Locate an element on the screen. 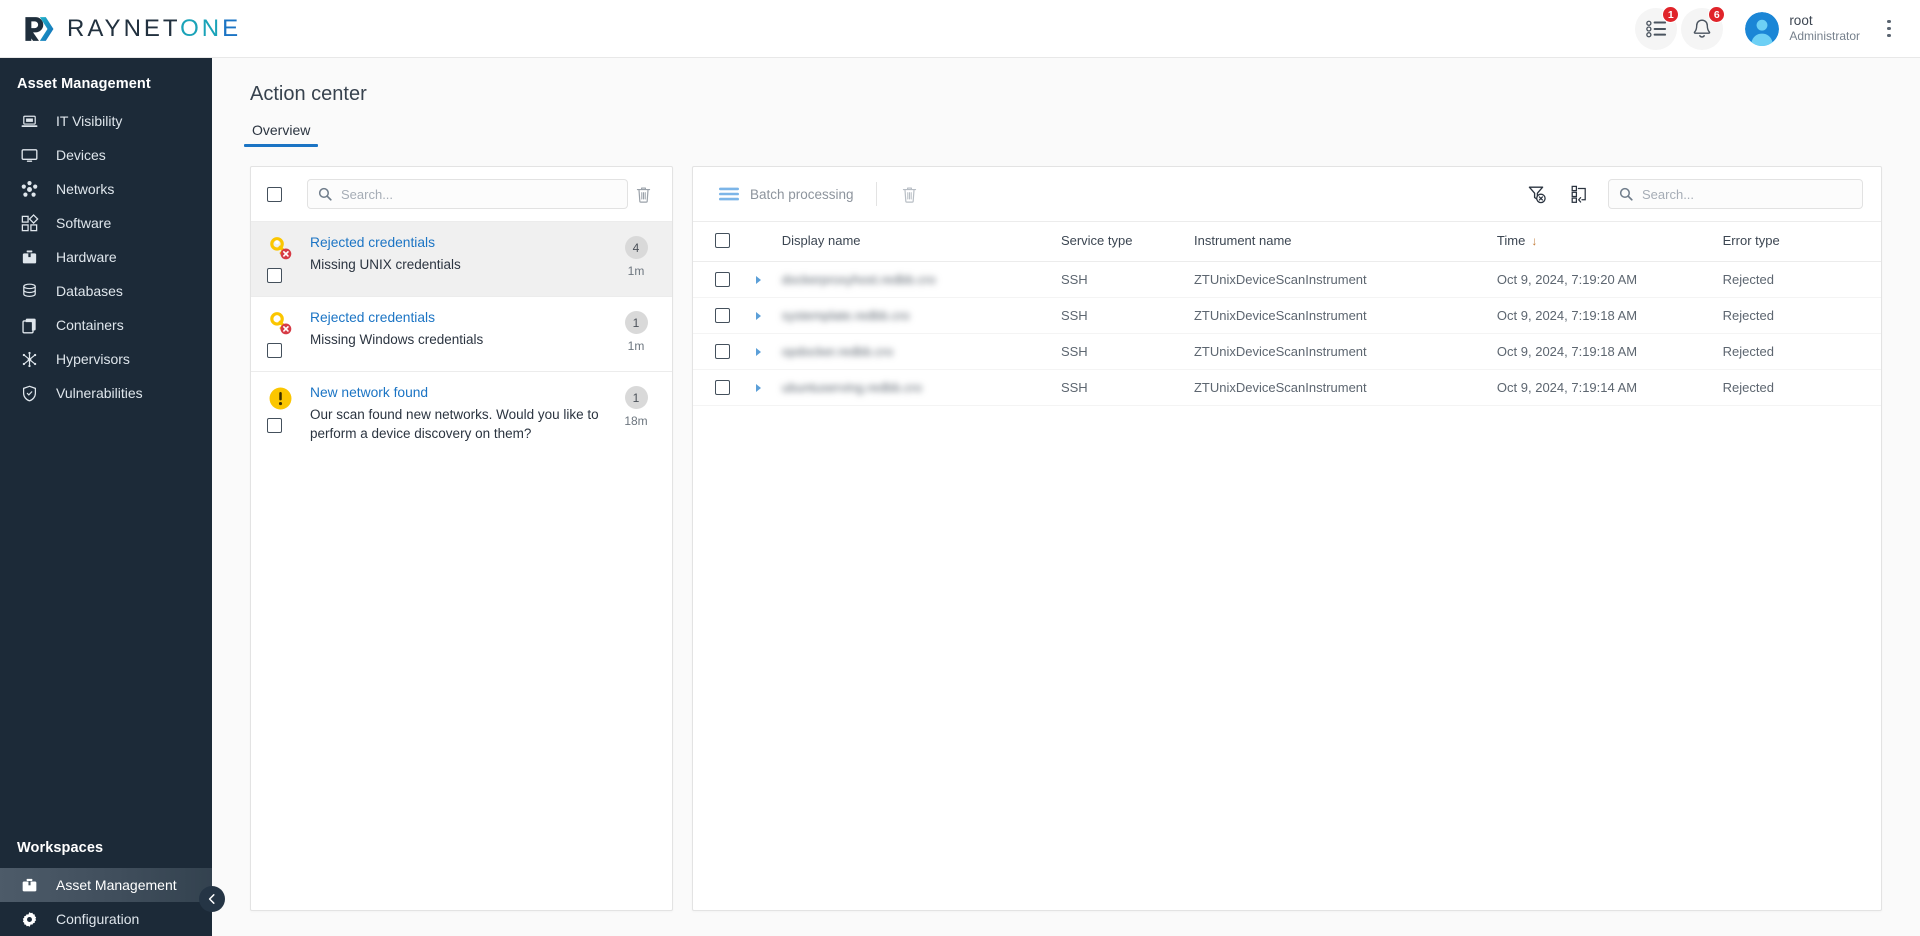  alert-title: New network found is located at coordinates (458, 392).